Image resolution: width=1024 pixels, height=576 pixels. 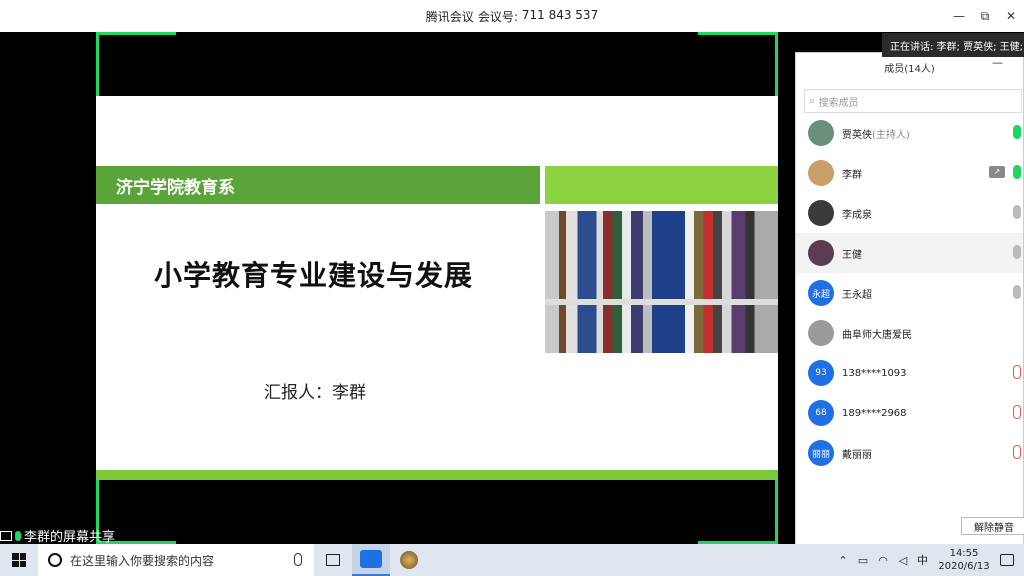 What do you see at coordinates (922, 560) in the screenshot?
I see `ime-indicator: 中` at bounding box center [922, 560].